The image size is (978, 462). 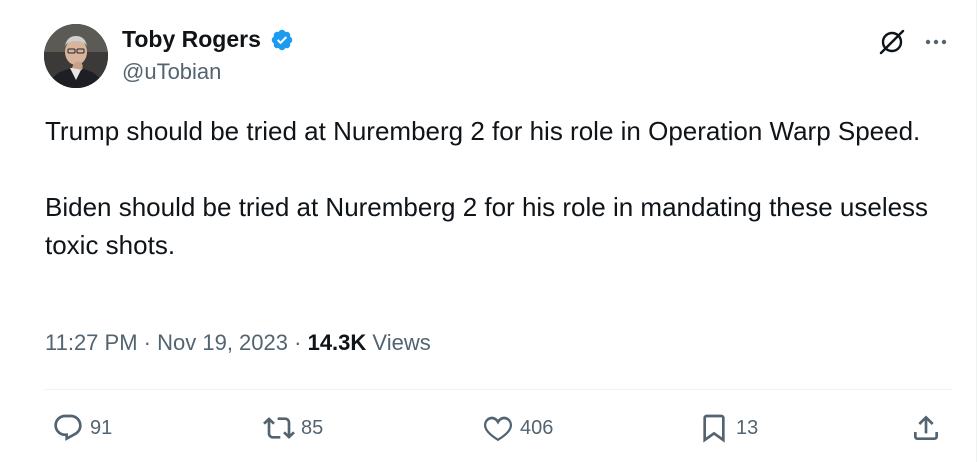 I want to click on bookmark-icon, so click(x=714, y=428).